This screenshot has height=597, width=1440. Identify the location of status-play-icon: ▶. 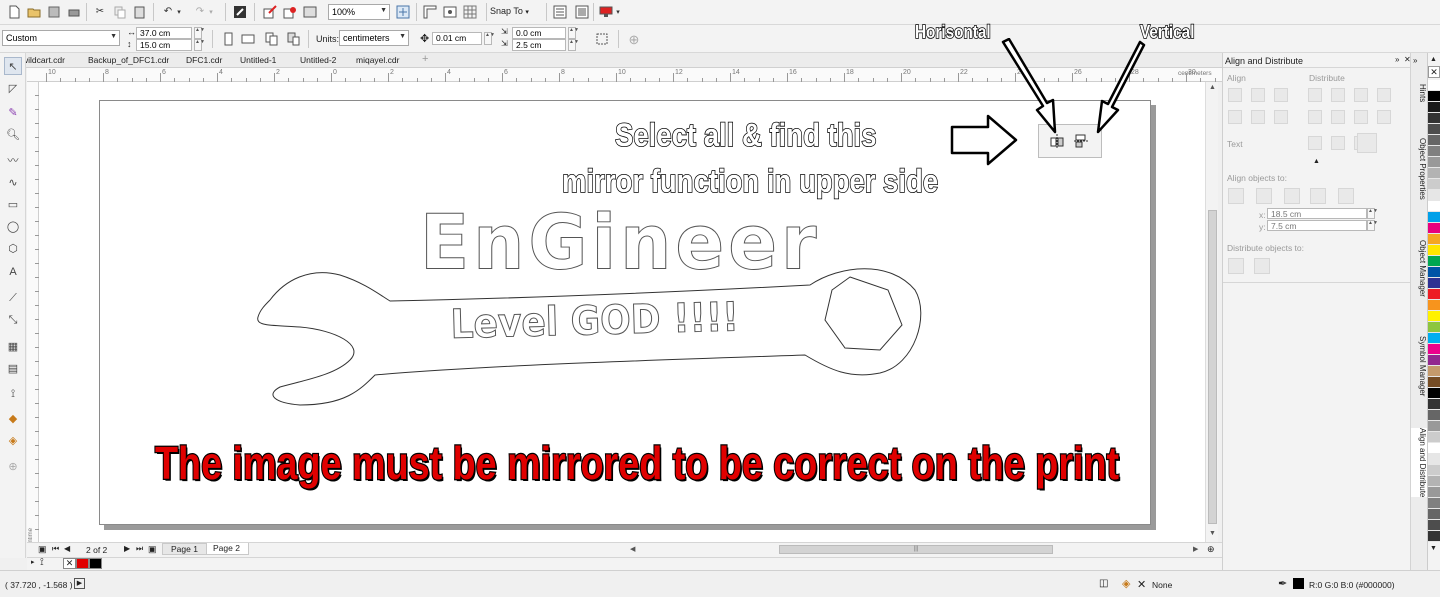
(79, 583).